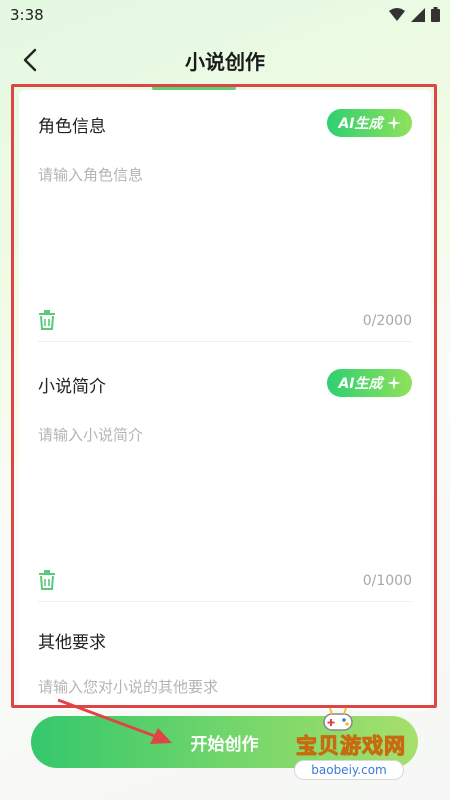 The height and width of the screenshot is (800, 450). I want to click on start-creating-label: 开始创作, so click(224, 744).